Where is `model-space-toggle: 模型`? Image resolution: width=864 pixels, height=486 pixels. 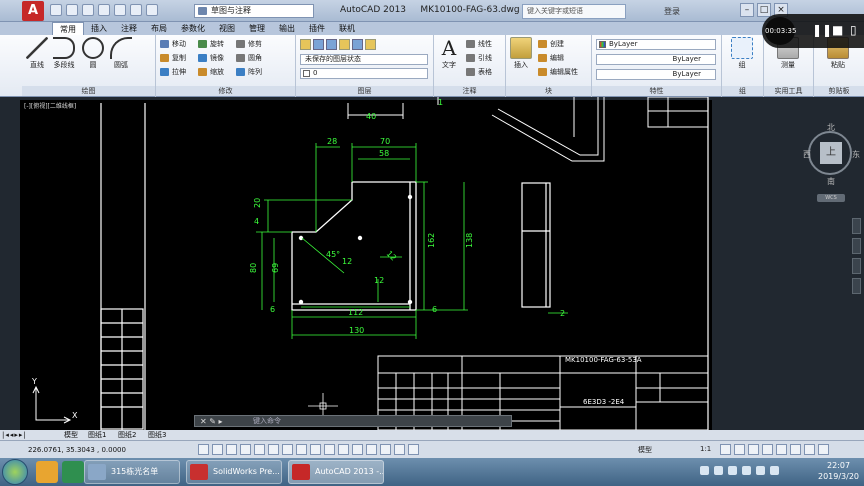
model-space-toggle: 模型 is located at coordinates (645, 450).